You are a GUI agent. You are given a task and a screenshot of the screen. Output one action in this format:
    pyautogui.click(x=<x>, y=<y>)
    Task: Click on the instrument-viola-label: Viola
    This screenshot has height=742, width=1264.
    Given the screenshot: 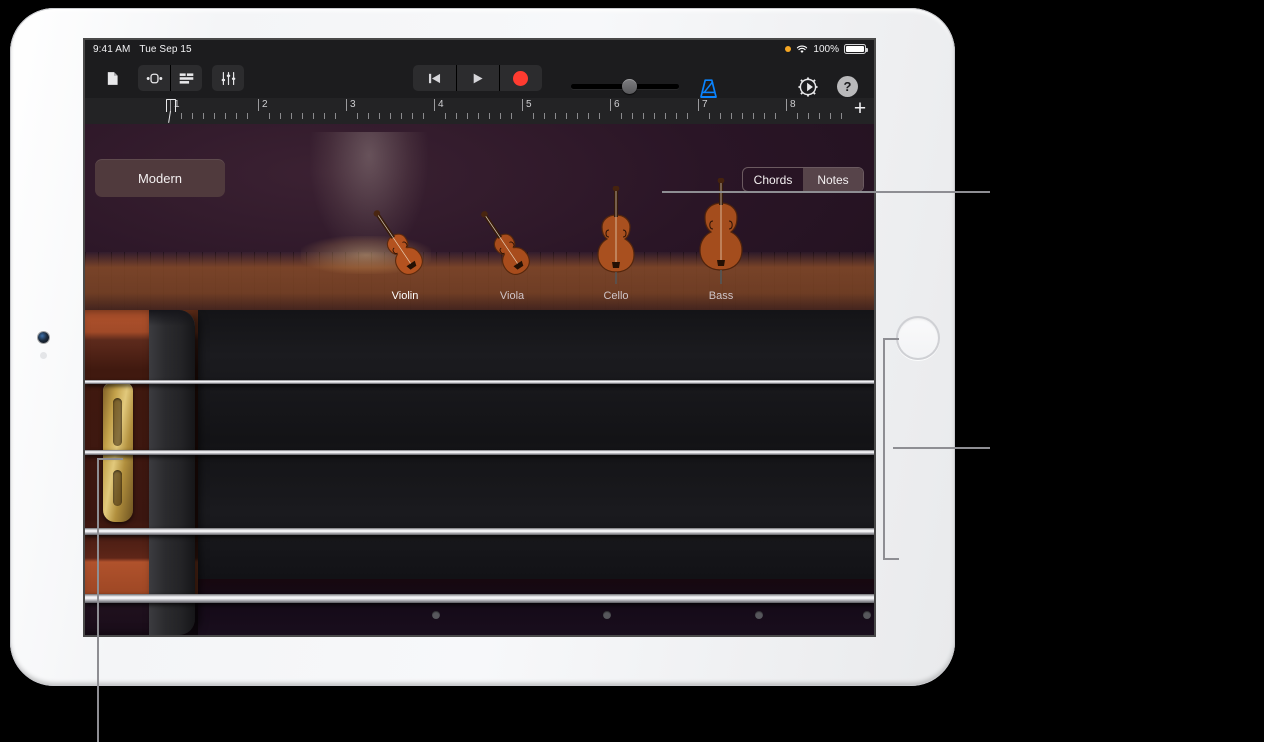 What is the action you would take?
    pyautogui.click(x=512, y=296)
    